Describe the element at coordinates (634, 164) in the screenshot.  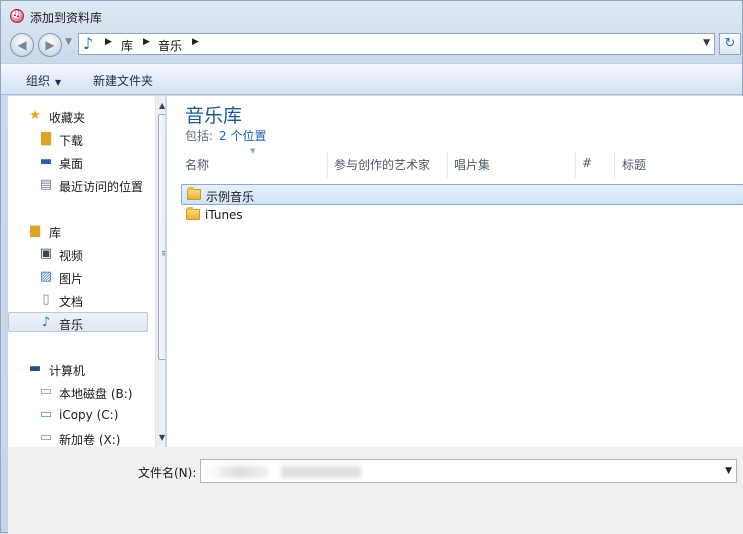
I see `column-header-title: 标题` at that location.